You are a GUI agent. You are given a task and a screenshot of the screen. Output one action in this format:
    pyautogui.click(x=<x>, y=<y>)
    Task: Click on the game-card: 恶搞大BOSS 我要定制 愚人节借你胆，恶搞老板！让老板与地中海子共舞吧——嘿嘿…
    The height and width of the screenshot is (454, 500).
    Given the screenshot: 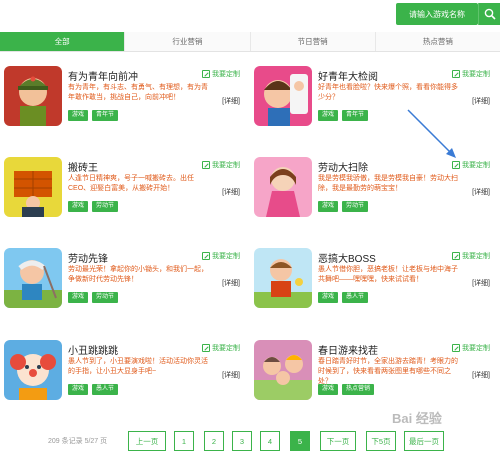 What is the action you would take?
    pyautogui.click(x=374, y=282)
    